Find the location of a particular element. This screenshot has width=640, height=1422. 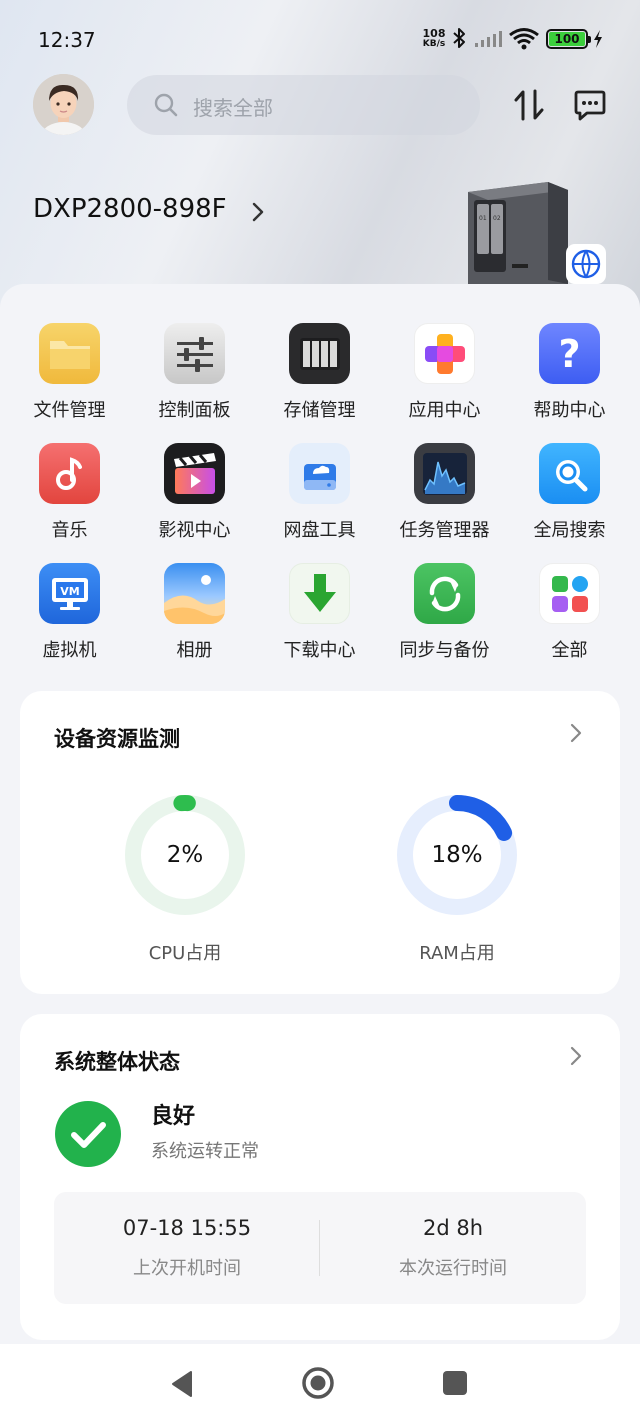

app-cloud-drive: 网盘工具 is located at coordinates (319, 492).